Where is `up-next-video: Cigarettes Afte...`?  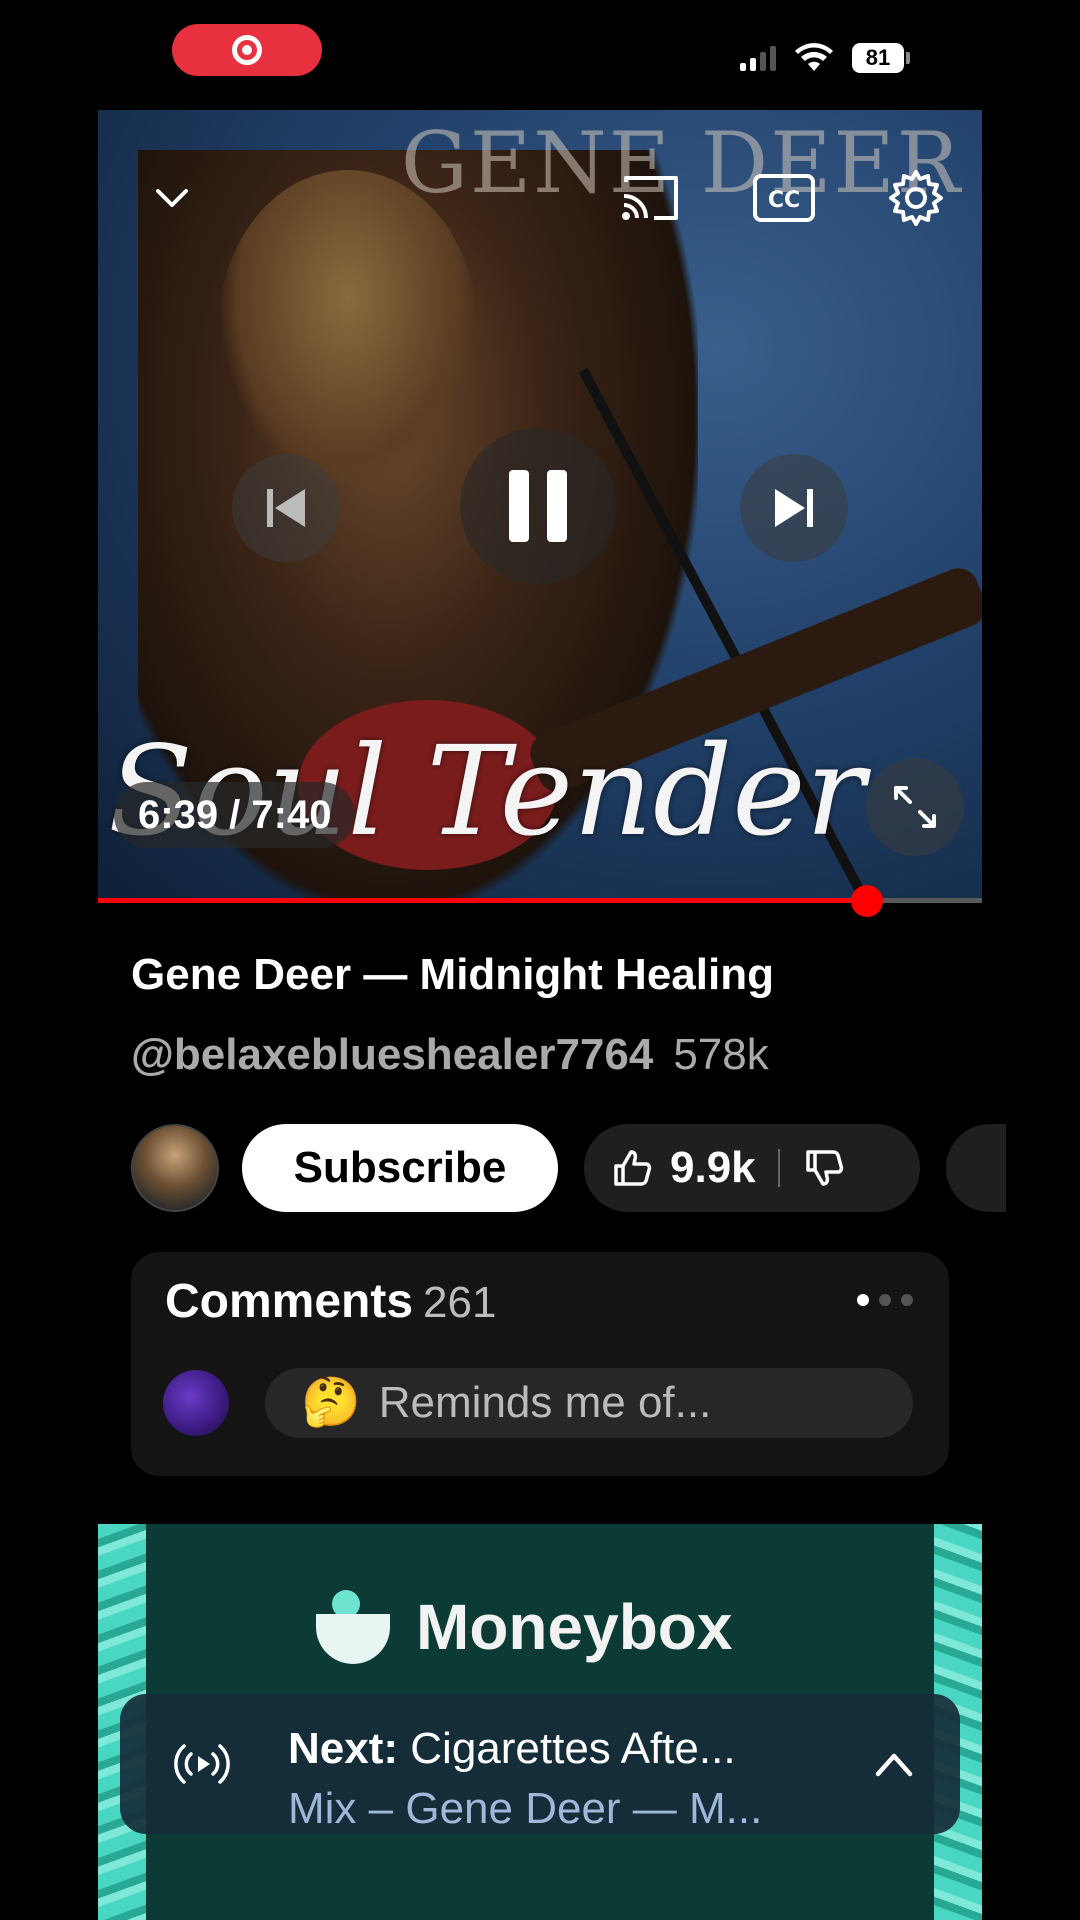
up-next-video: Cigarettes Afte... is located at coordinates (573, 1748).